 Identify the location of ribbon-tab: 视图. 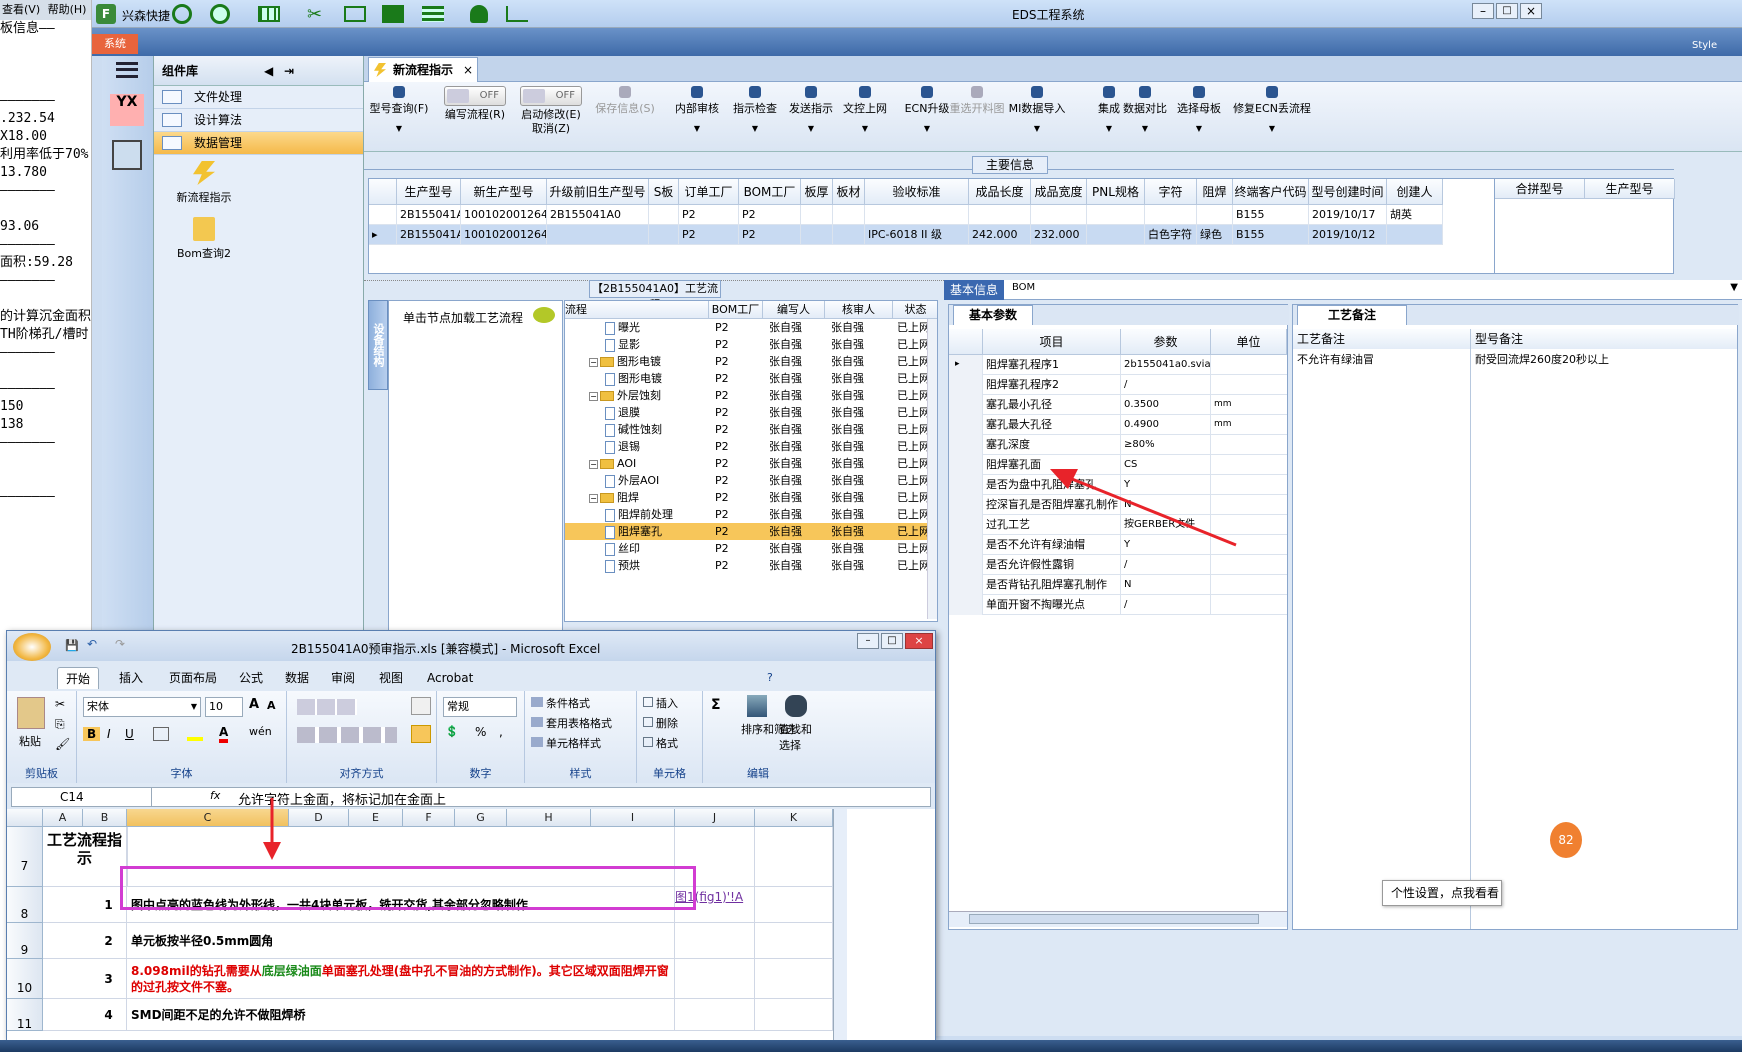
(391, 678).